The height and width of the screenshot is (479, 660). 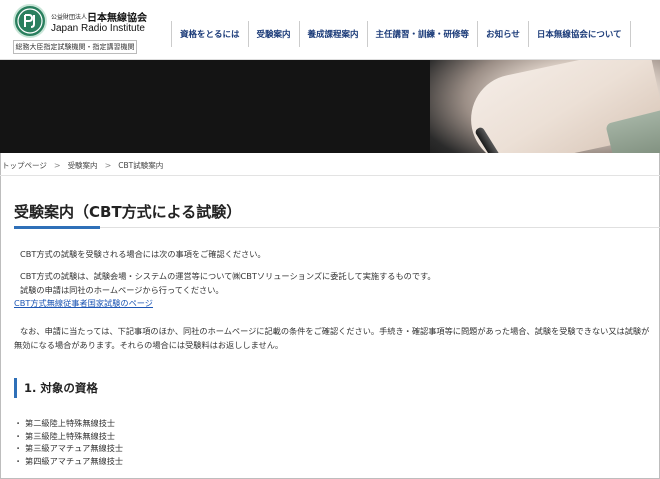 What do you see at coordinates (337, 227) in the screenshot?
I see `title-underline` at bounding box center [337, 227].